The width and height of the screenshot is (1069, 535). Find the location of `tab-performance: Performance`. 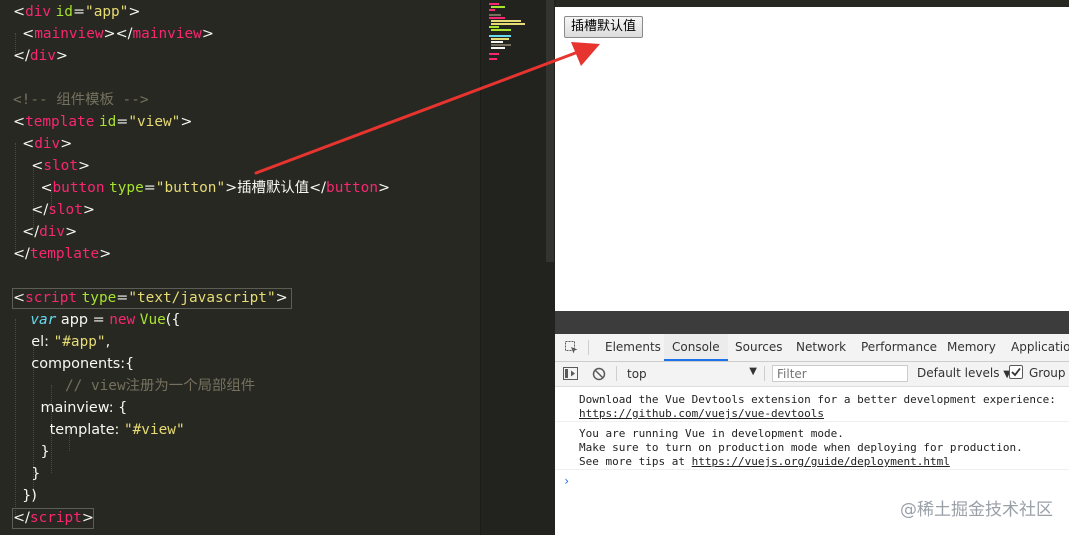

tab-performance: Performance is located at coordinates (899, 347).